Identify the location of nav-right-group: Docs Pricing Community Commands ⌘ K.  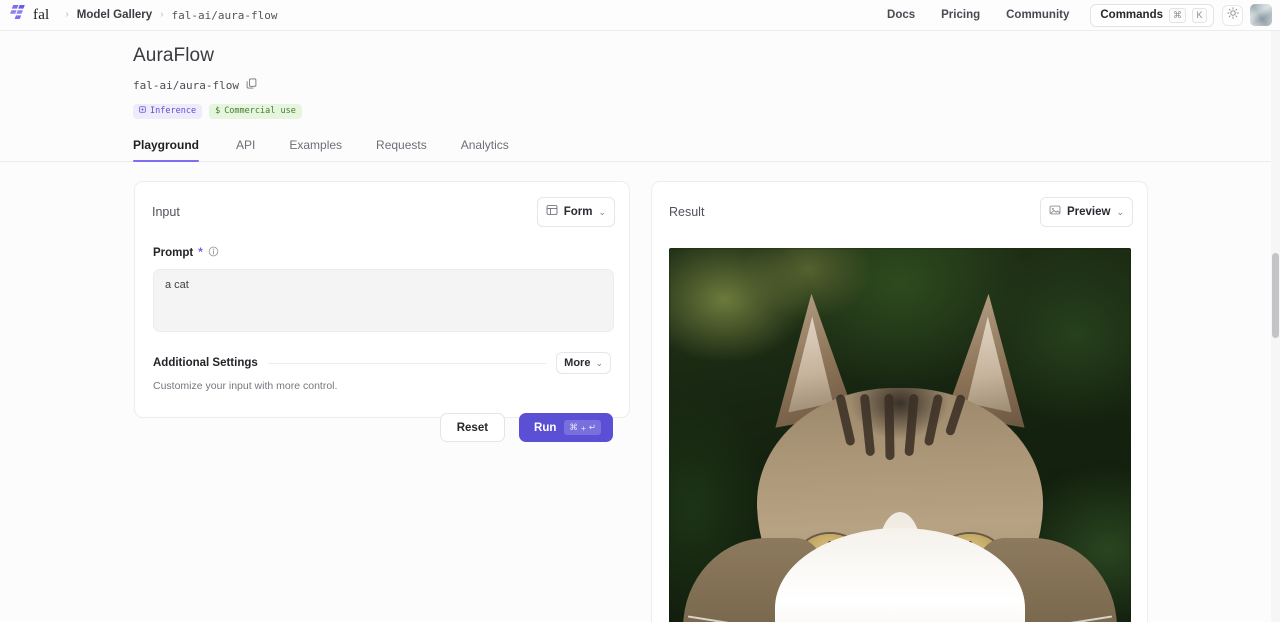
(1073, 15).